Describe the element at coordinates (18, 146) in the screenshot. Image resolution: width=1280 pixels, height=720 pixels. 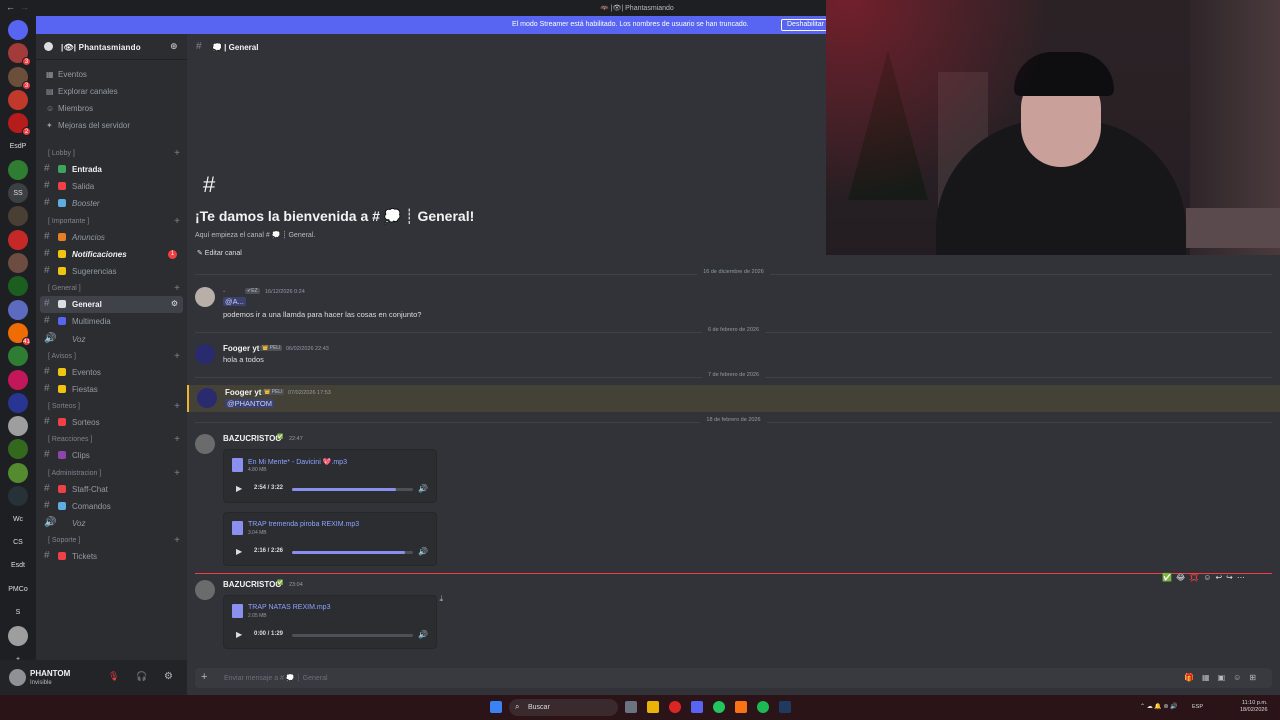
I see `server-icon: EsdP` at that location.